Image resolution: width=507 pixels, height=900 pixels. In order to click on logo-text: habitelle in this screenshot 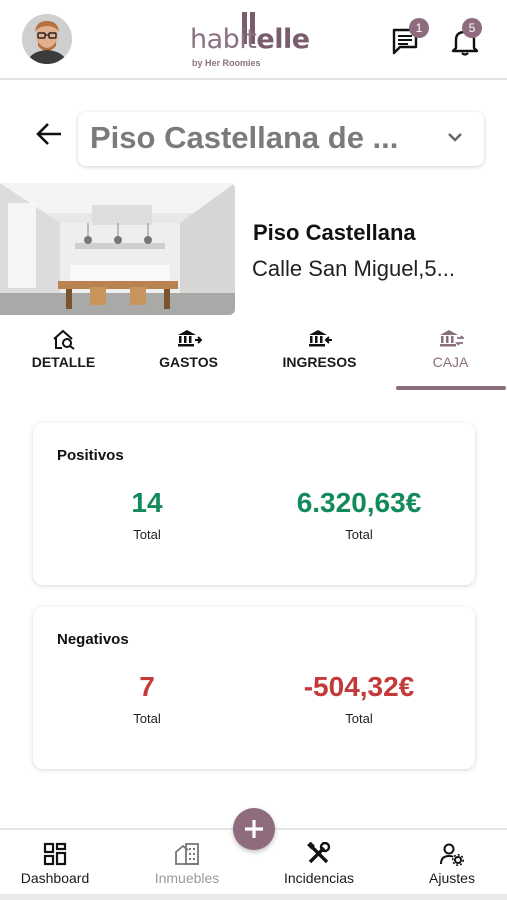, I will do `click(250, 39)`.